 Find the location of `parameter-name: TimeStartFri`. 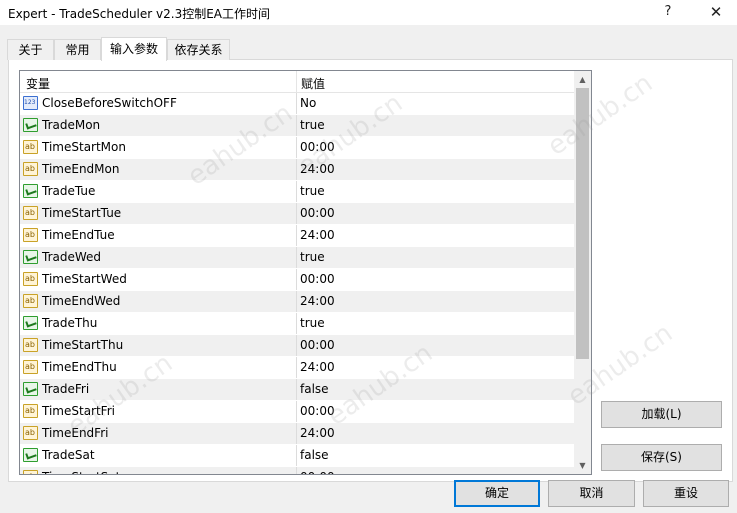

parameter-name: TimeStartFri is located at coordinates (78, 411).